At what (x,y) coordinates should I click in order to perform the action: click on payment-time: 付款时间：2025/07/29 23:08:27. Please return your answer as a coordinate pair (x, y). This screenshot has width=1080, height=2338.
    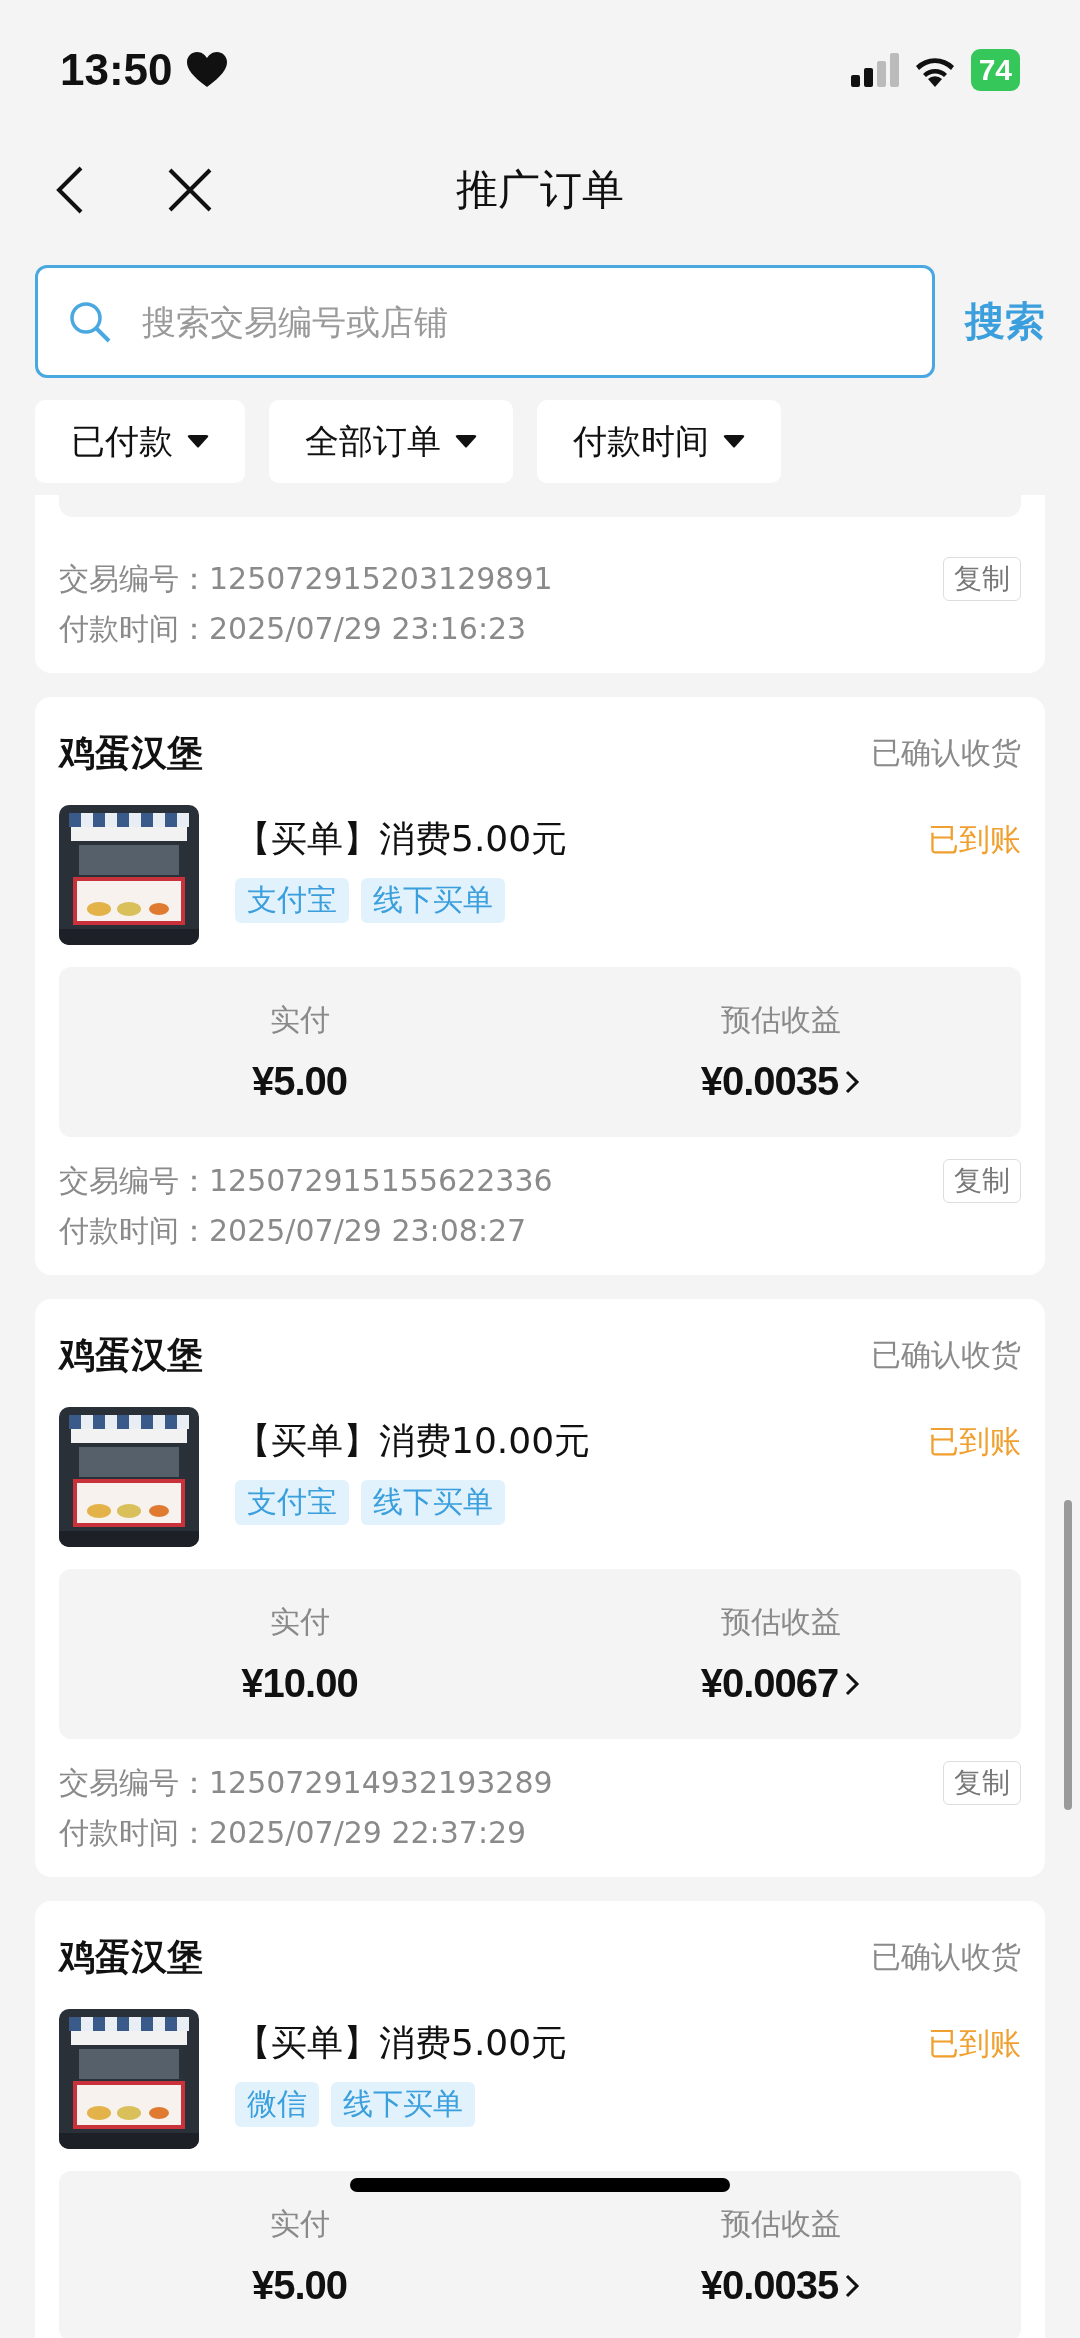
    Looking at the image, I should click on (293, 1231).